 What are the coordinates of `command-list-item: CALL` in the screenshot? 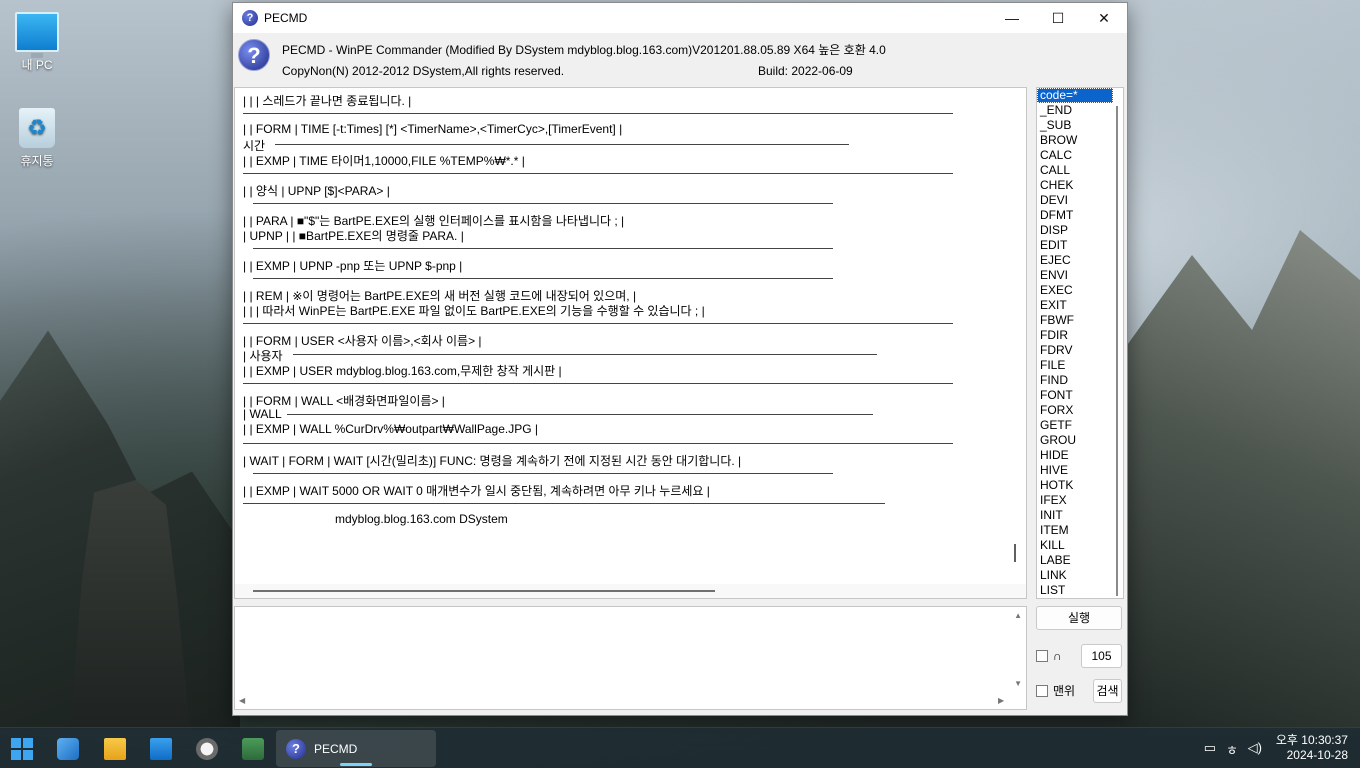 It's located at (1075, 170).